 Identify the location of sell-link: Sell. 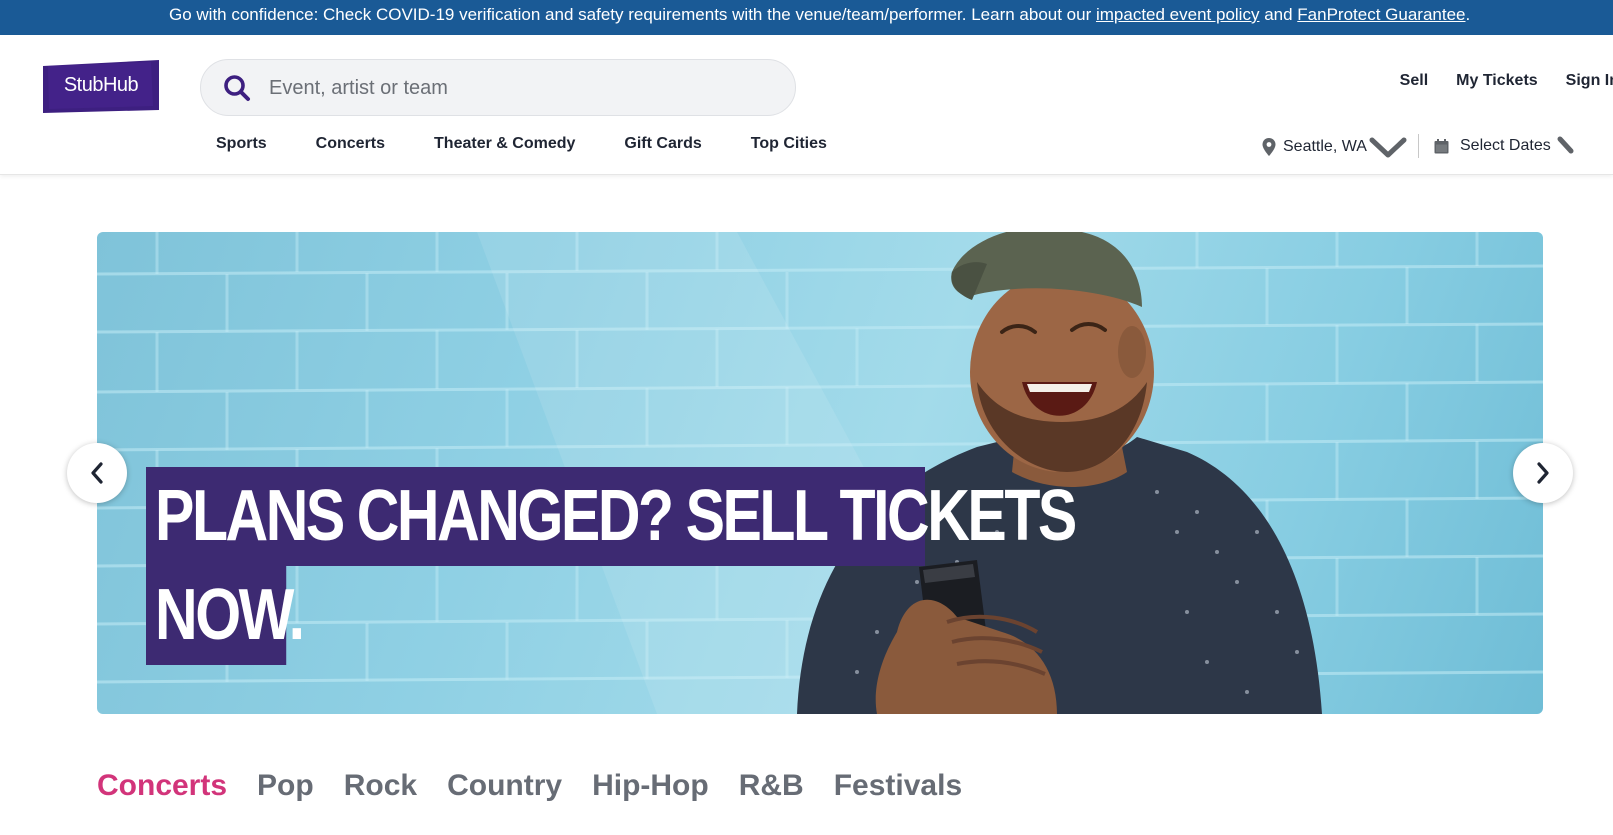
(1414, 81).